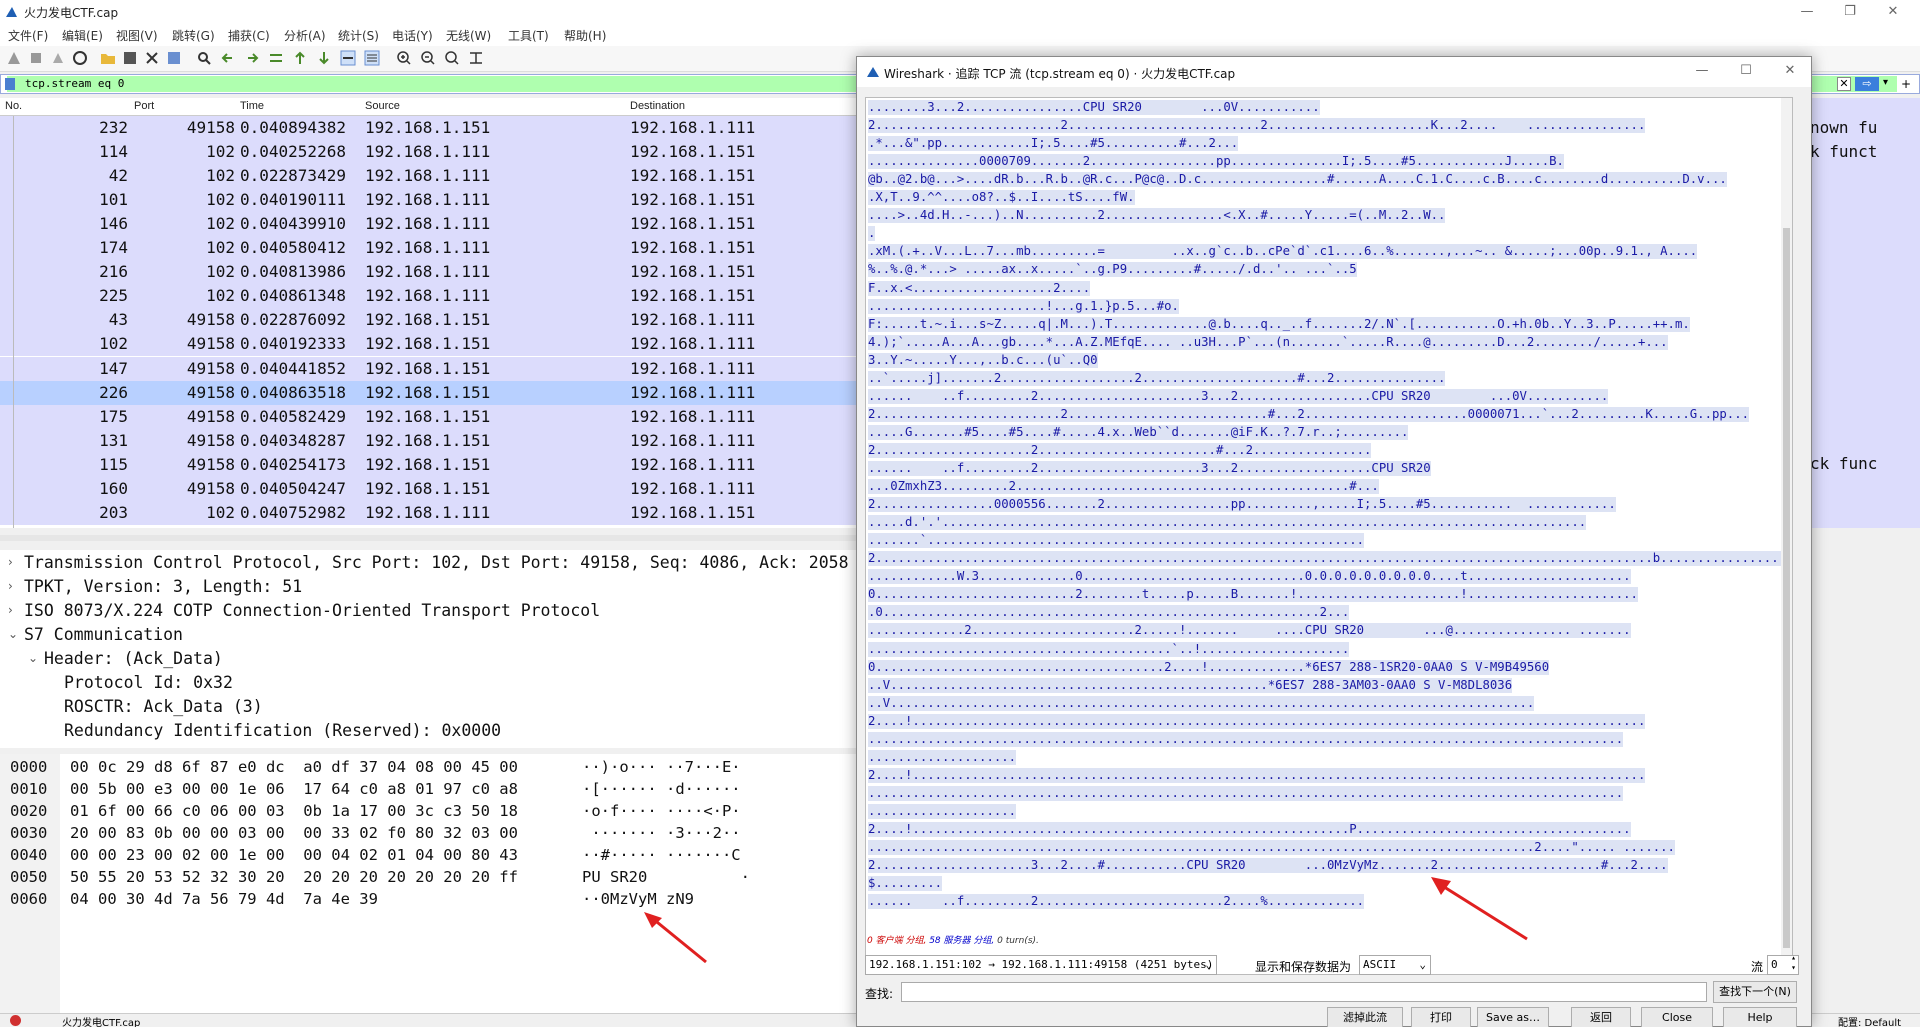  What do you see at coordinates (661, 855) in the screenshot?
I see `bytes-ascii: ··#····· ·······C` at bounding box center [661, 855].